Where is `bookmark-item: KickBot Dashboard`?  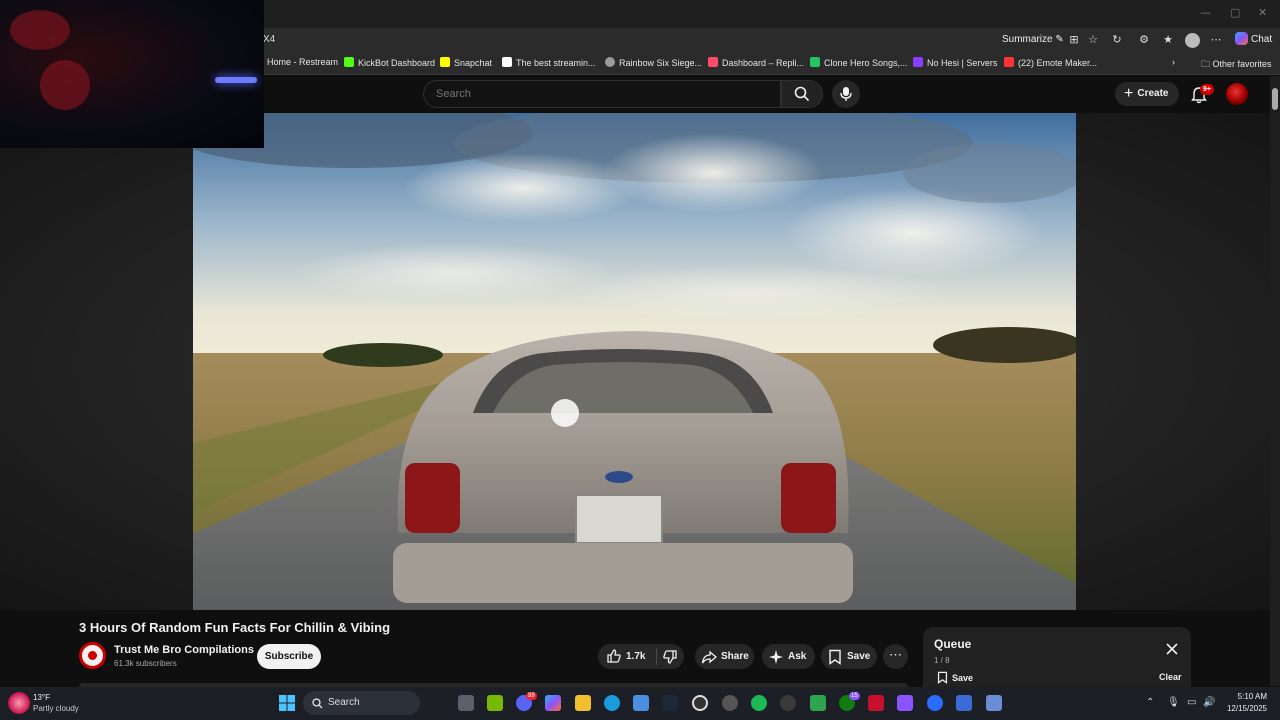 bookmark-item: KickBot Dashboard is located at coordinates (389, 62).